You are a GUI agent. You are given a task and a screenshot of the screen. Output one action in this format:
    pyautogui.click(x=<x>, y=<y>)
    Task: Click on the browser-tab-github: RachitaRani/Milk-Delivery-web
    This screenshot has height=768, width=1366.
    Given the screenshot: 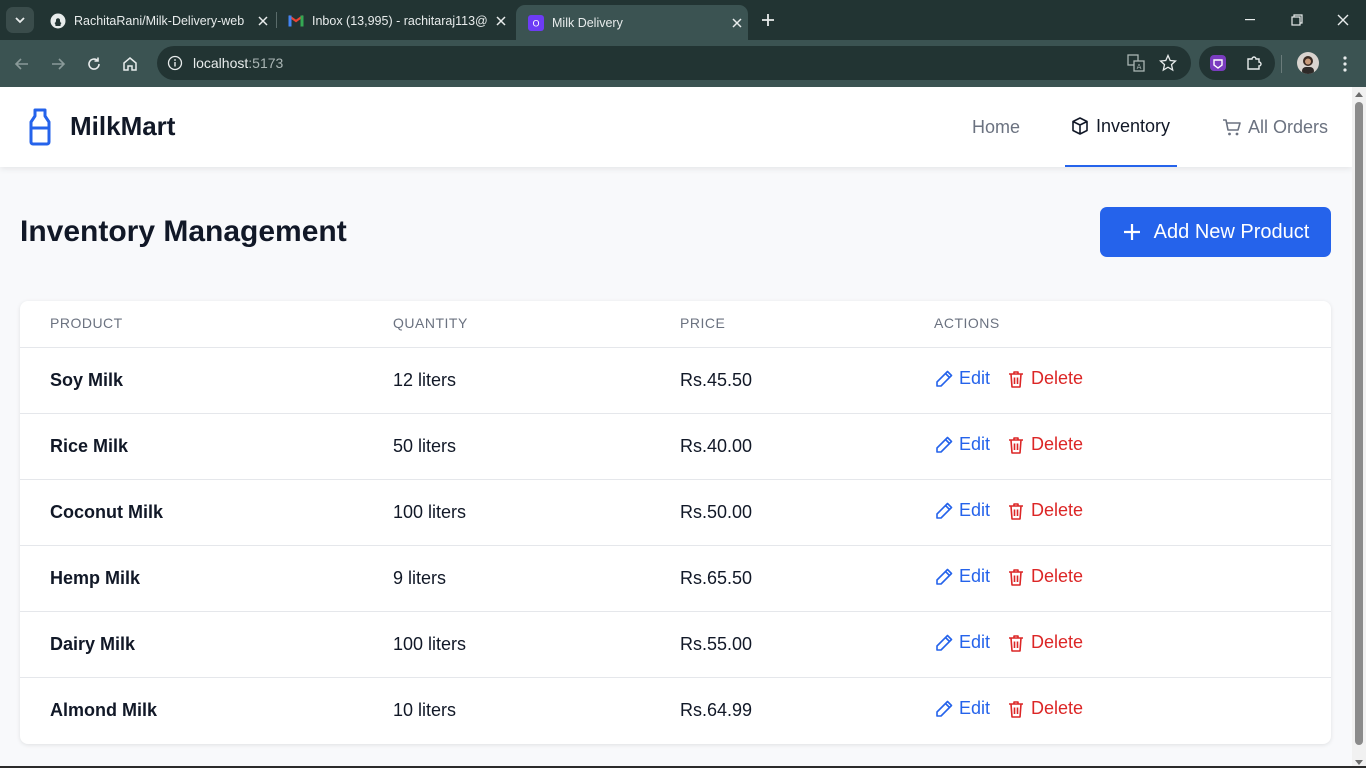 What is the action you would take?
    pyautogui.click(x=156, y=20)
    